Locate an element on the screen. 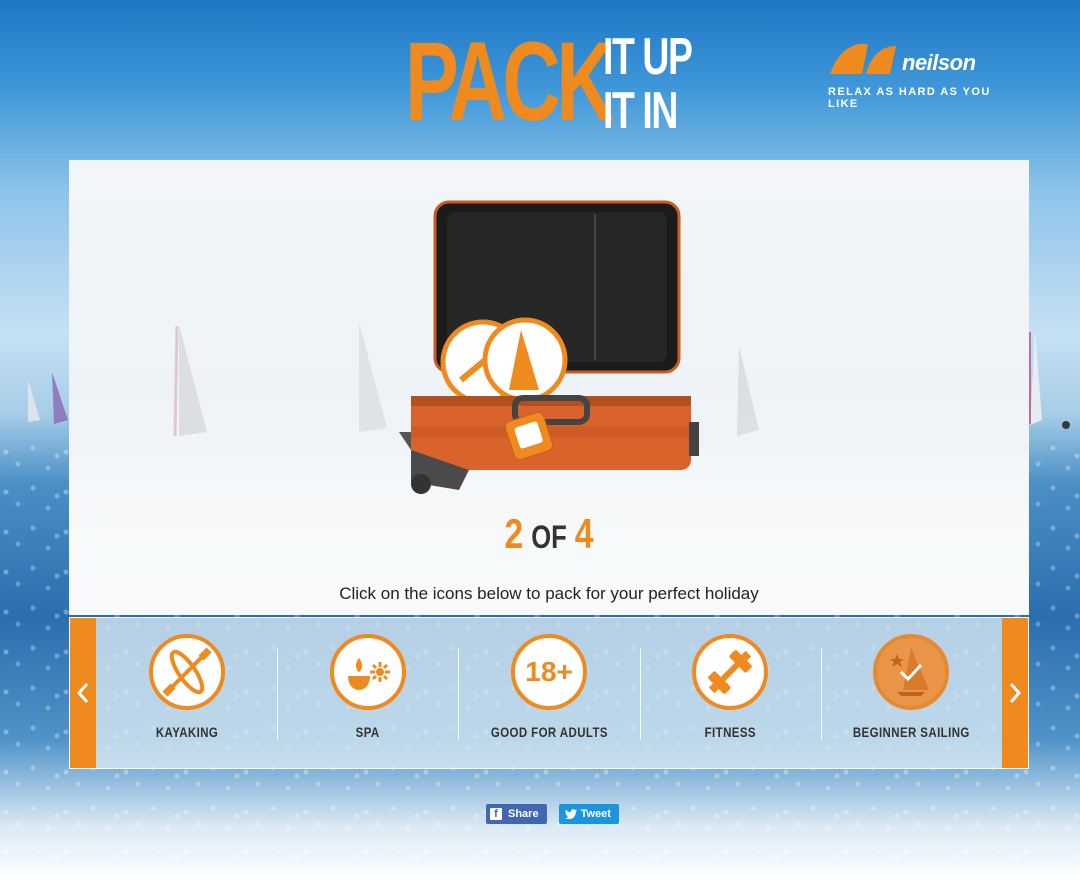  tweet-label: Tweet is located at coordinates (595, 814).